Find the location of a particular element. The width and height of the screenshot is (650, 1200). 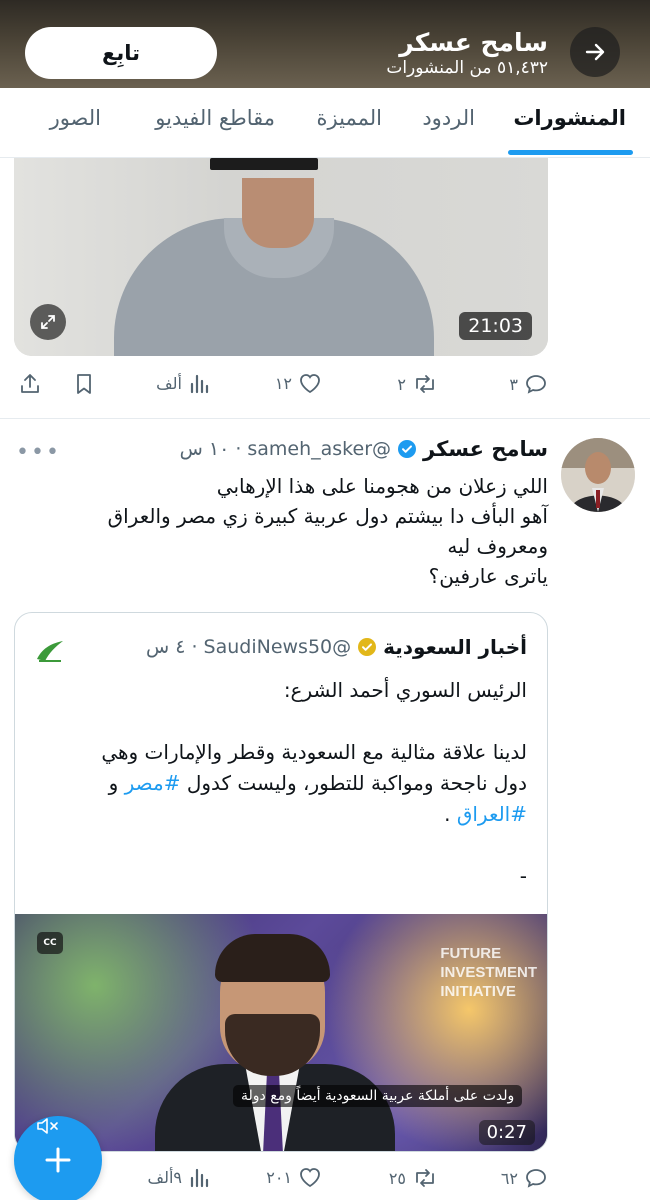

profile-name: سامح عسكر is located at coordinates (473, 42).